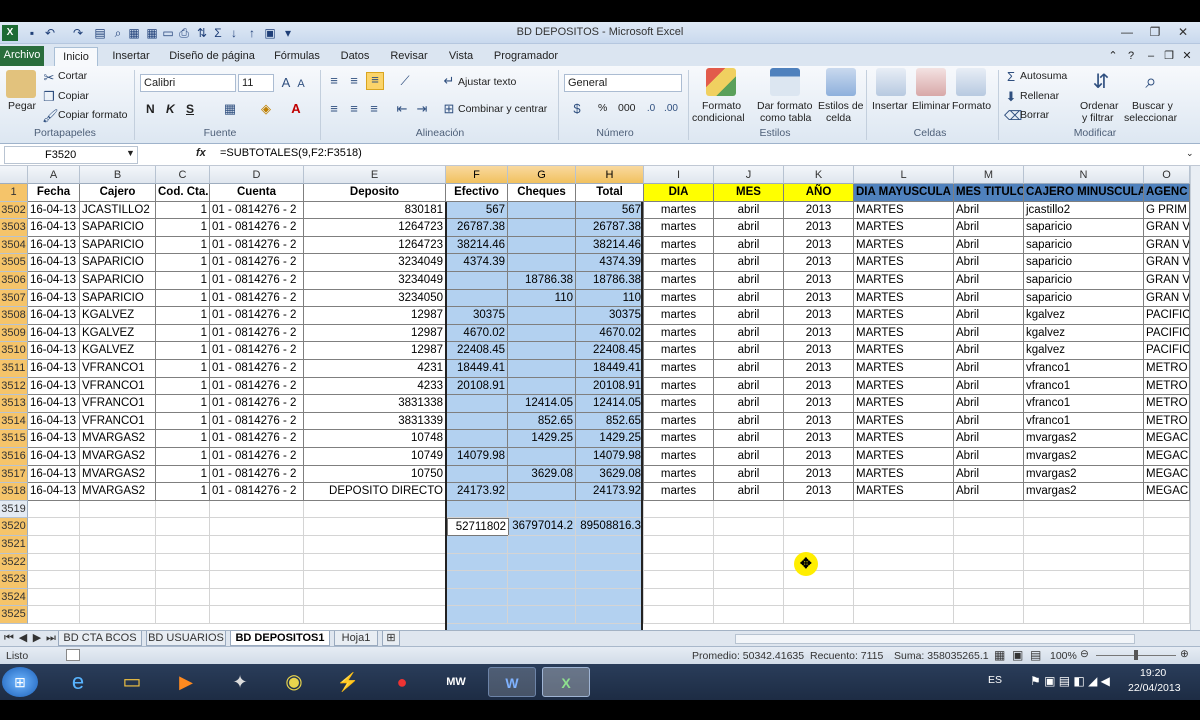  Describe the element at coordinates (334, 81) in the screenshot. I see `align-top-icon: ≡` at that location.